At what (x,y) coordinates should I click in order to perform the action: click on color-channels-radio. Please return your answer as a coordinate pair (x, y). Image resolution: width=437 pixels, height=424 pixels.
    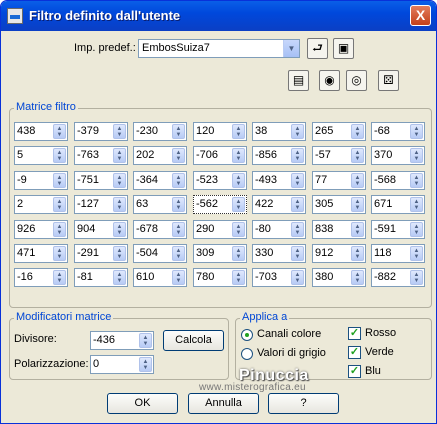
    Looking at the image, I should click on (247, 335).